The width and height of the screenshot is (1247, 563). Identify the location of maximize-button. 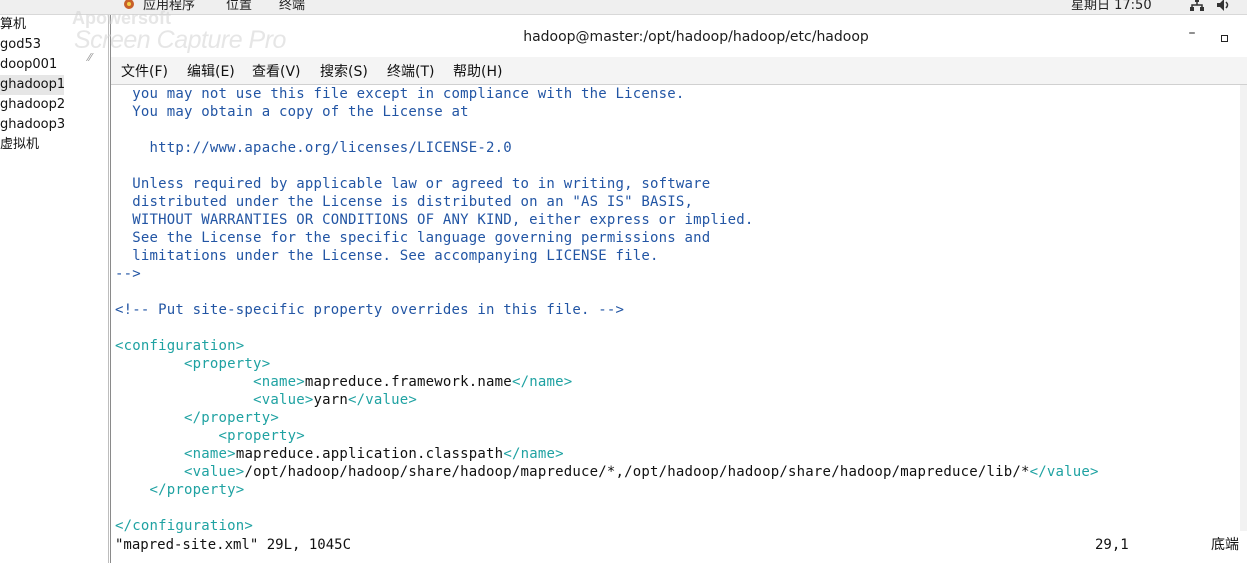
(1224, 35).